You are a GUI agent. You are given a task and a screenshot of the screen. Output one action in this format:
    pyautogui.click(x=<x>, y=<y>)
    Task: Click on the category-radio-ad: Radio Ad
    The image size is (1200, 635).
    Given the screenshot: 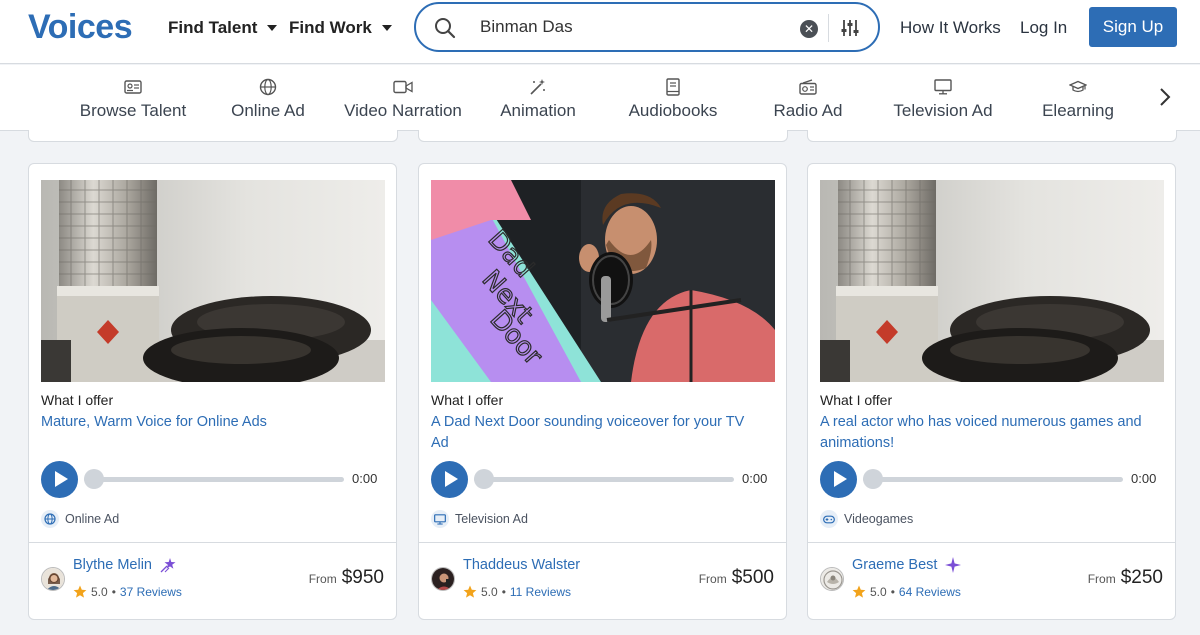 What is the action you would take?
    pyautogui.click(x=808, y=99)
    